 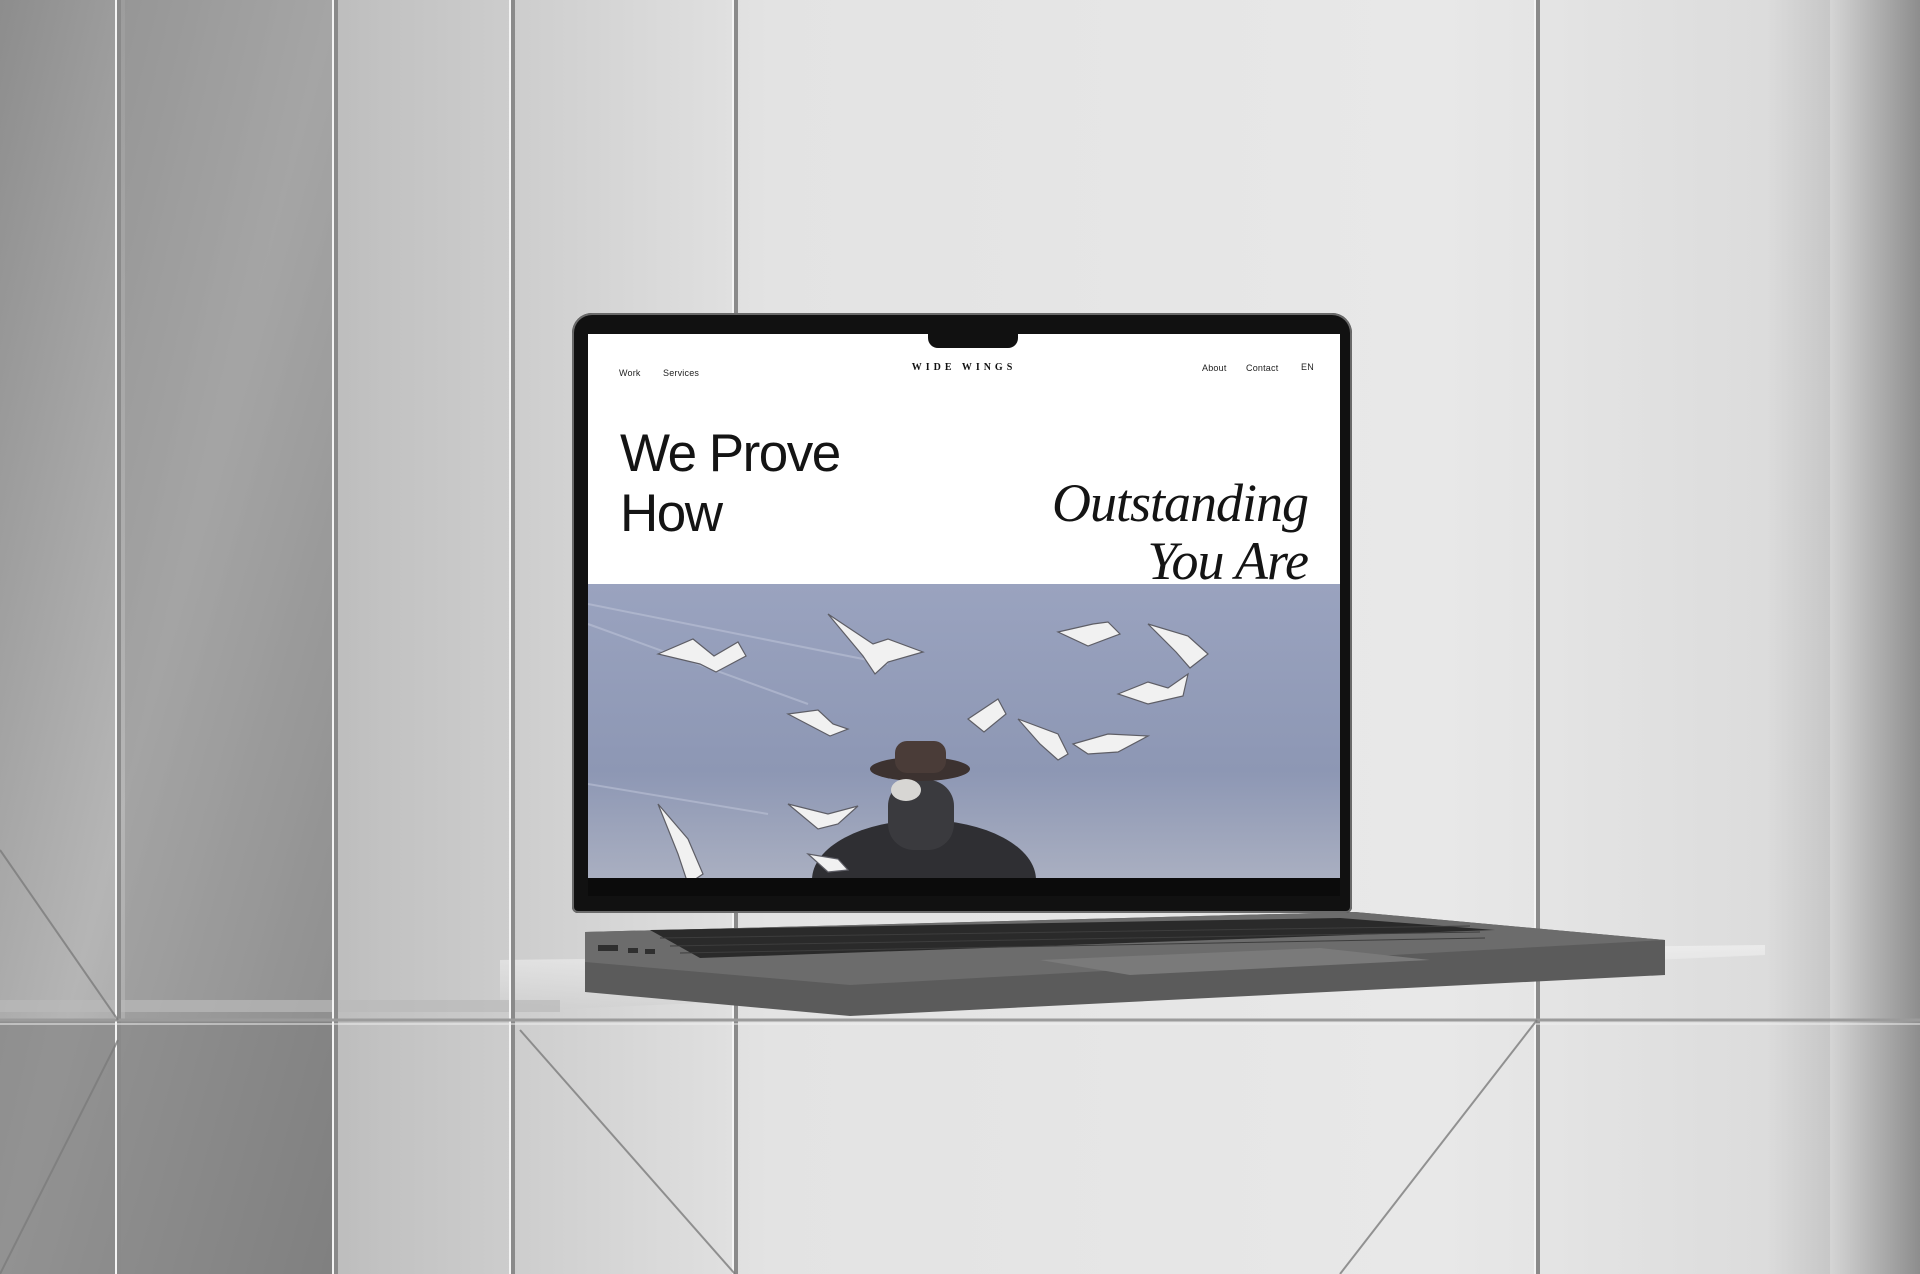 I want to click on hero-headline-left: We Prove How, so click(x=780, y=484).